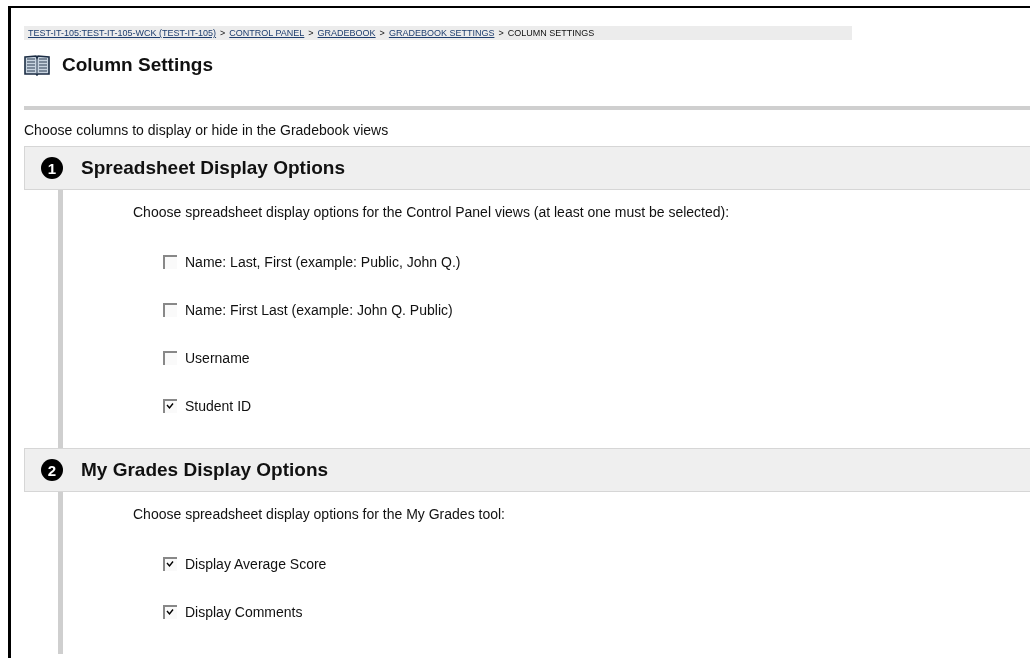 This screenshot has height=660, width=1030. Describe the element at coordinates (37, 65) in the screenshot. I see `book-icon` at that location.